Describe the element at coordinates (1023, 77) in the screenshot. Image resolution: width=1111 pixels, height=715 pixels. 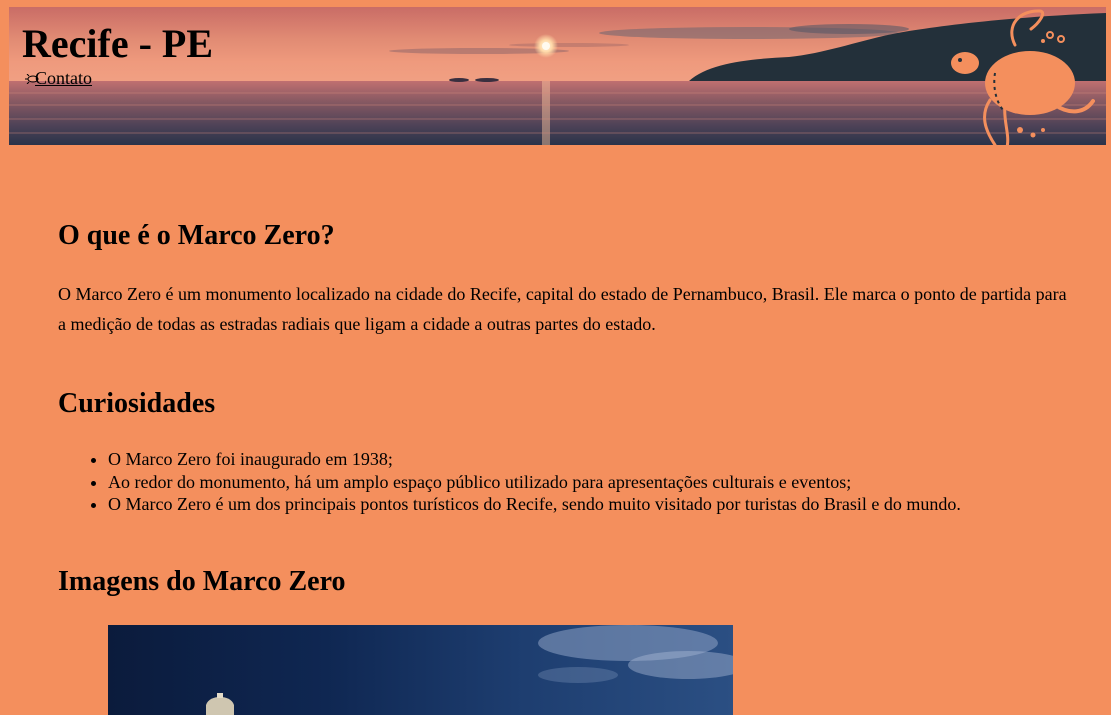
I see `turtle-icon` at that location.